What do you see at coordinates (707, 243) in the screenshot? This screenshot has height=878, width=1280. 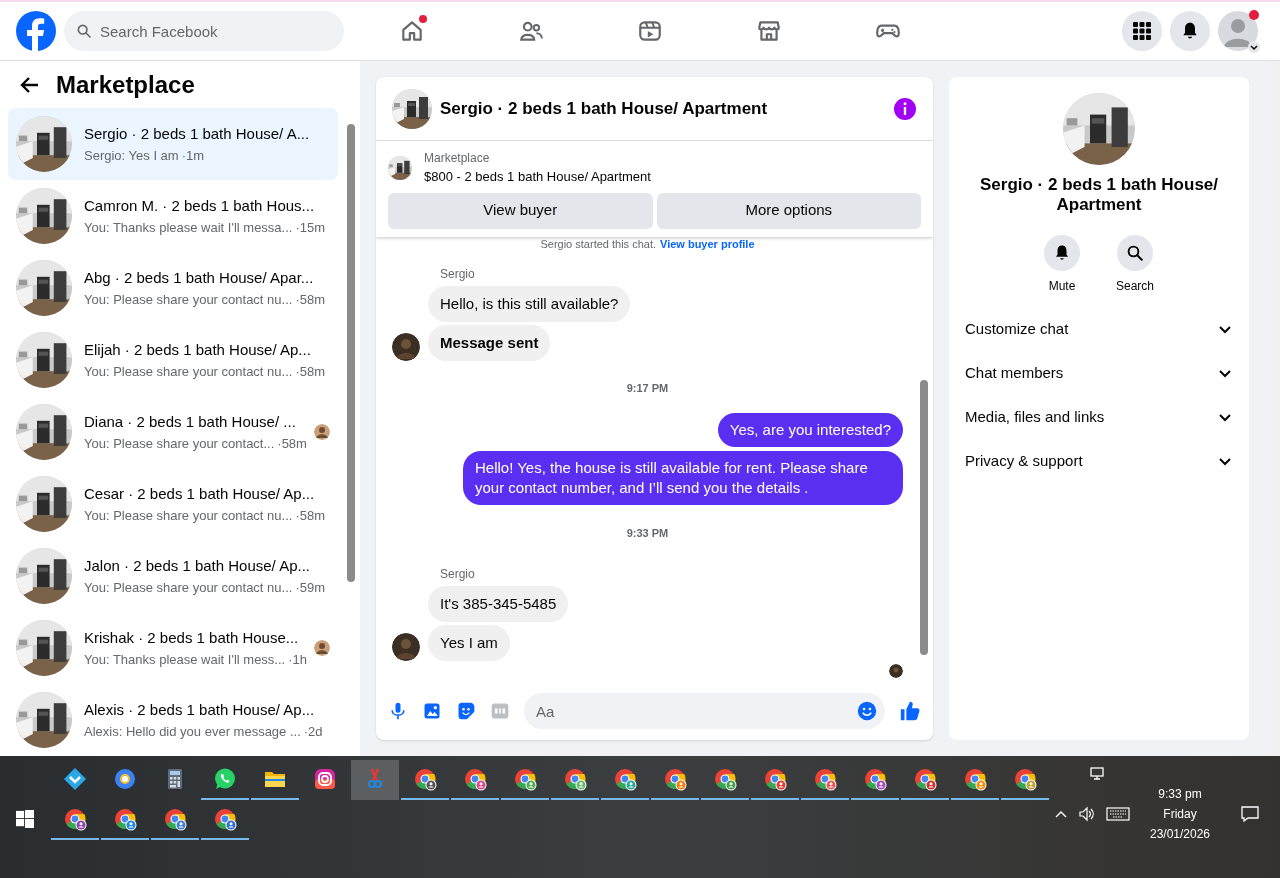 I see `buyer-profile-link: View buyer profile` at bounding box center [707, 243].